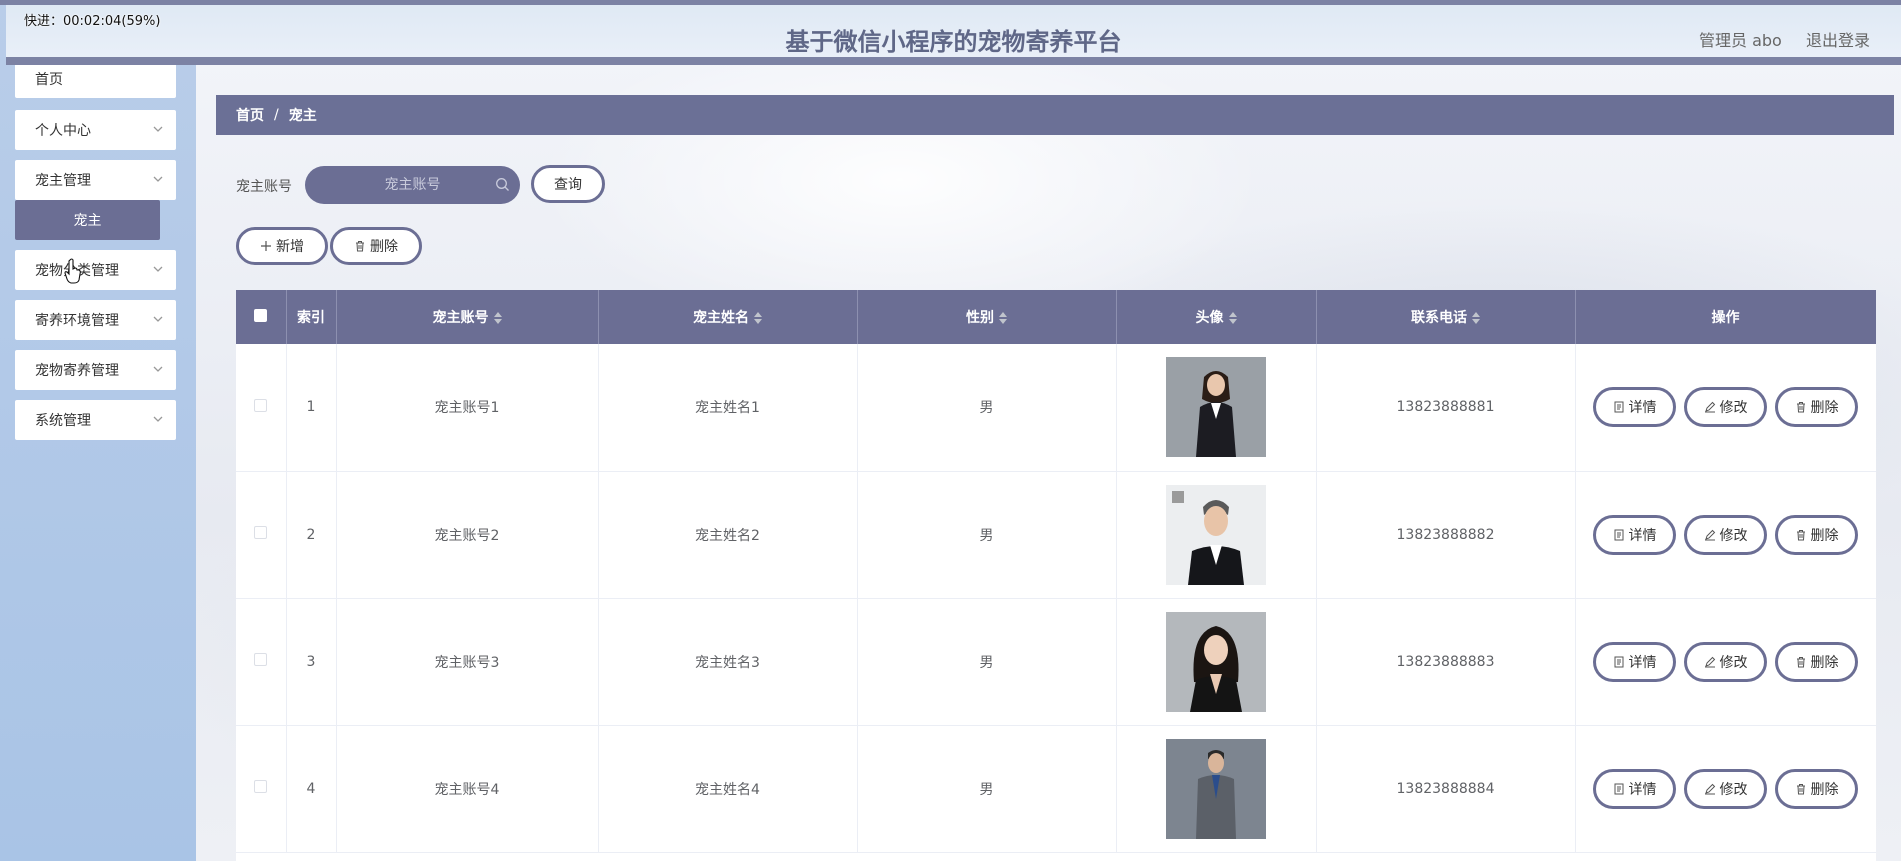  I want to click on phone-cell: 13823888881, so click(1446, 408).